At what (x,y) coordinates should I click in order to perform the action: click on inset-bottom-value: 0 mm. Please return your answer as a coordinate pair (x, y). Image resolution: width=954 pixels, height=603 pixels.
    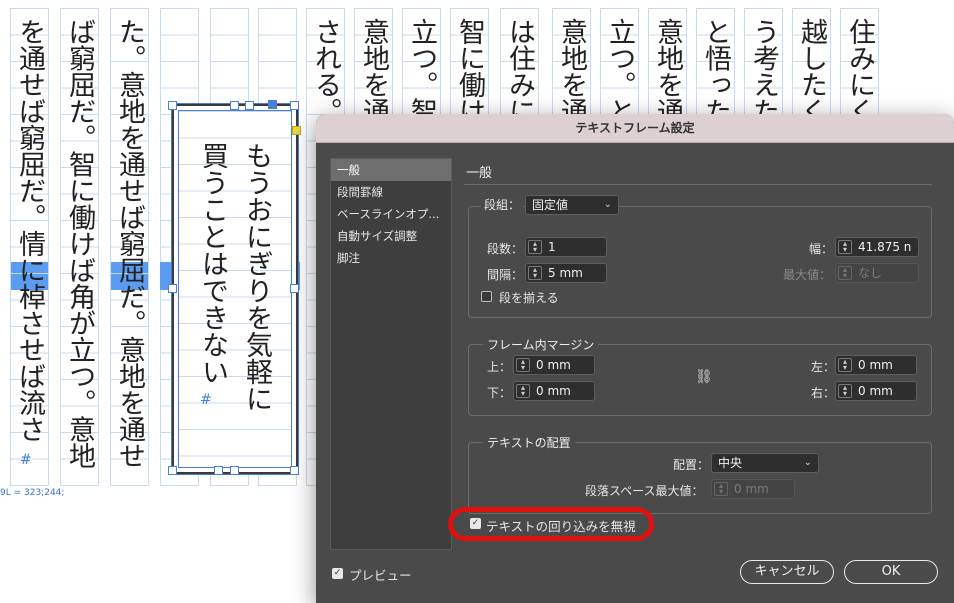
    Looking at the image, I should click on (553, 391).